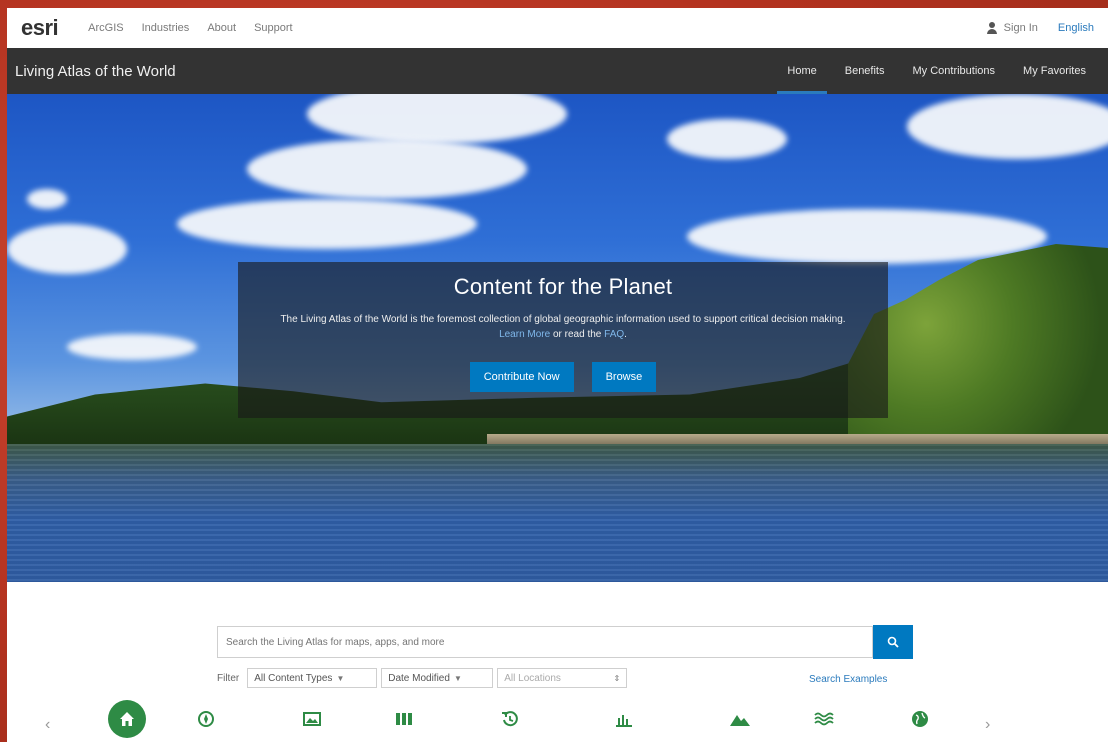 This screenshot has width=1108, height=742. What do you see at coordinates (532, 678) in the screenshot?
I see `locations-value: All Locations` at bounding box center [532, 678].